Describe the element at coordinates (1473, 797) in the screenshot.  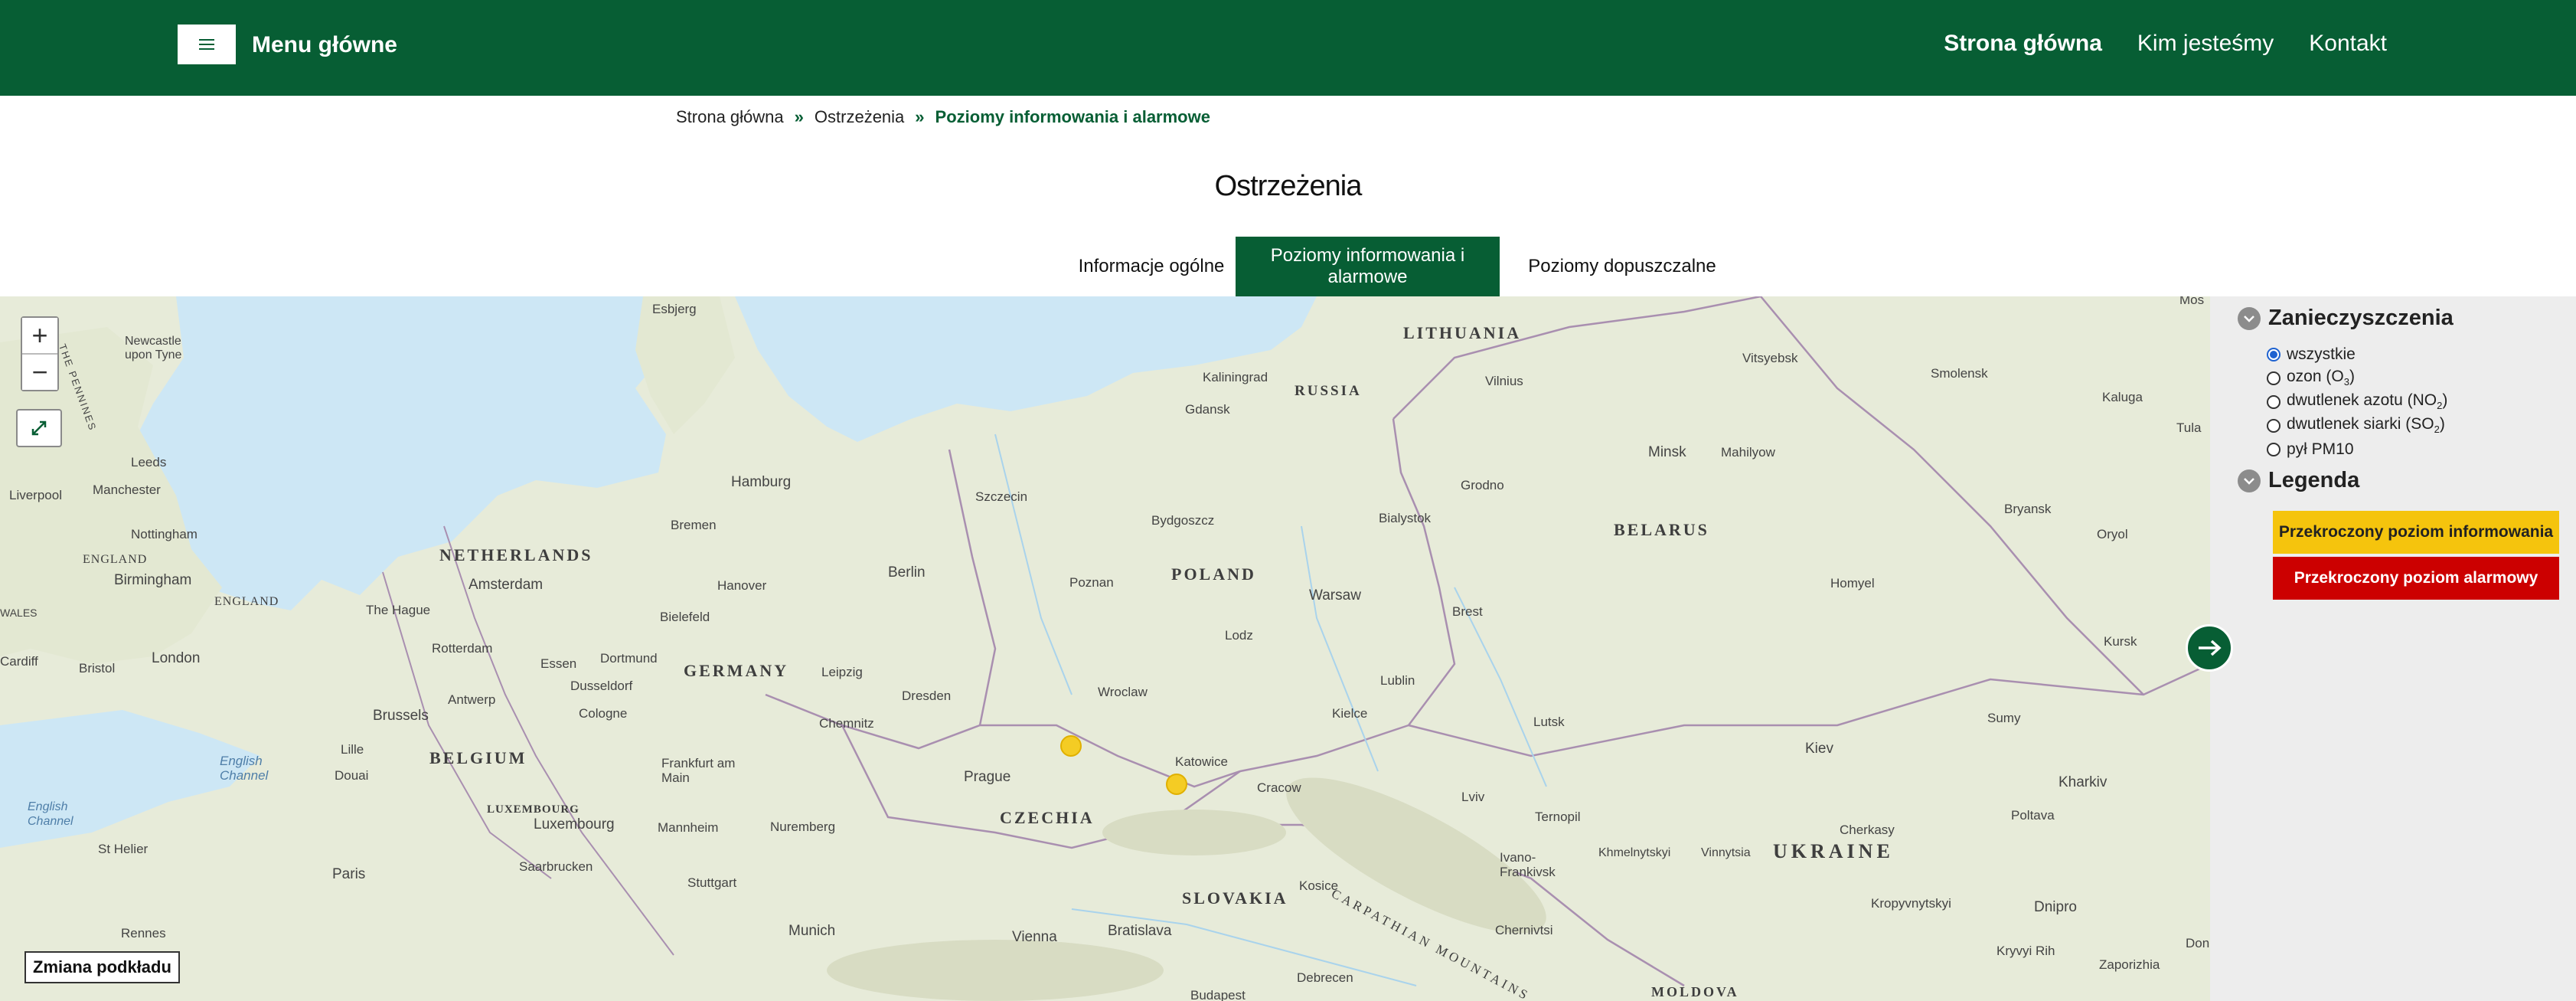
I see `map-label-city: Lviv` at that location.